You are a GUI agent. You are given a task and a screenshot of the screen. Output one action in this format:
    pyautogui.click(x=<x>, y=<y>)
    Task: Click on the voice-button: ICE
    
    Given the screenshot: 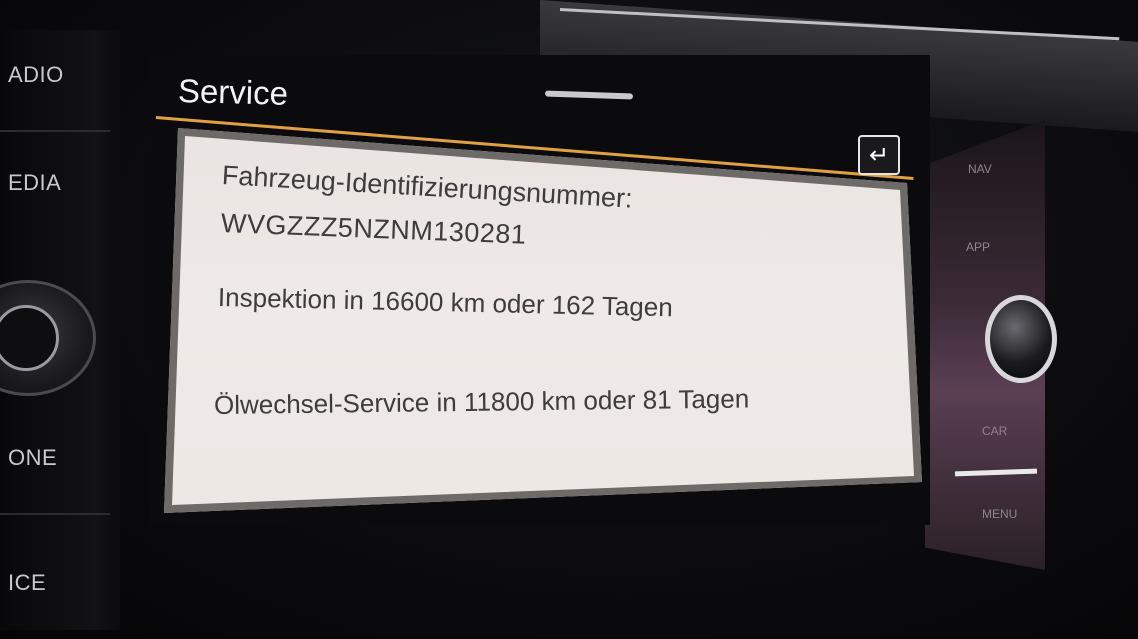 What is the action you would take?
    pyautogui.click(x=27, y=583)
    